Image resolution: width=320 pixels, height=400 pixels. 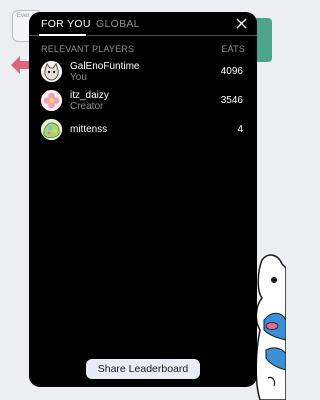 I want to click on pink-flower-avatar, so click(x=51, y=100).